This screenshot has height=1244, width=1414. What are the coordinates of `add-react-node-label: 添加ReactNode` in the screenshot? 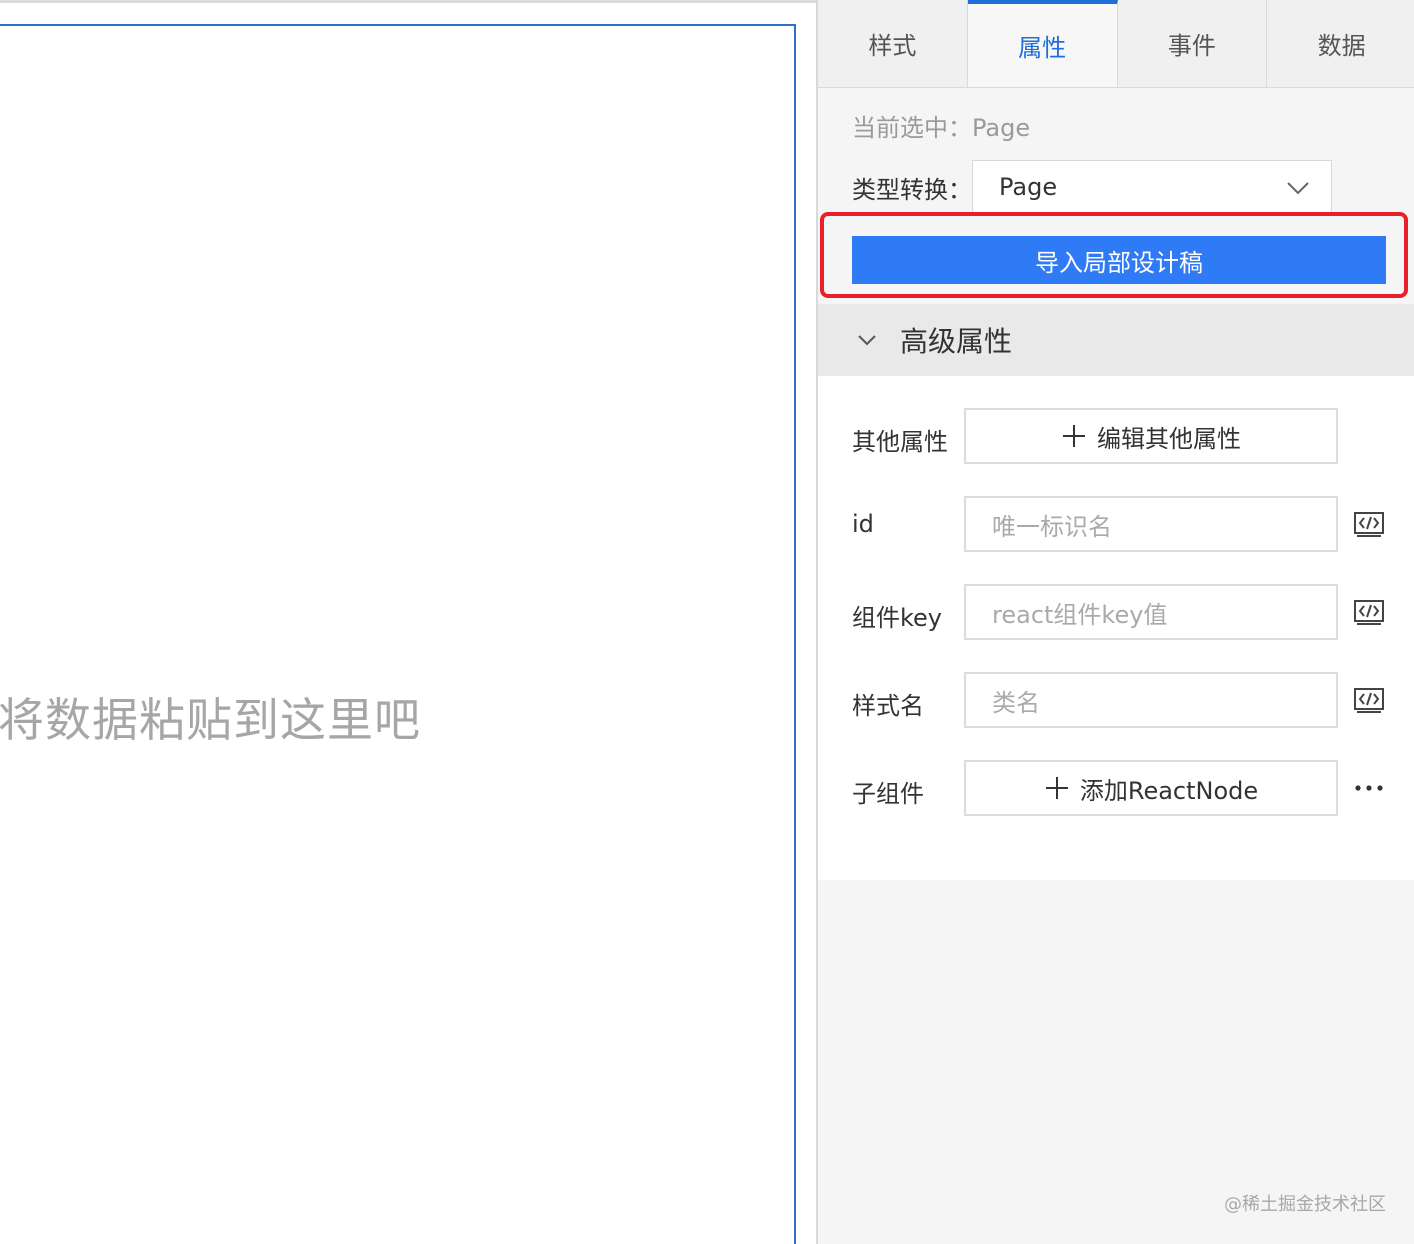 It's located at (1169, 790).